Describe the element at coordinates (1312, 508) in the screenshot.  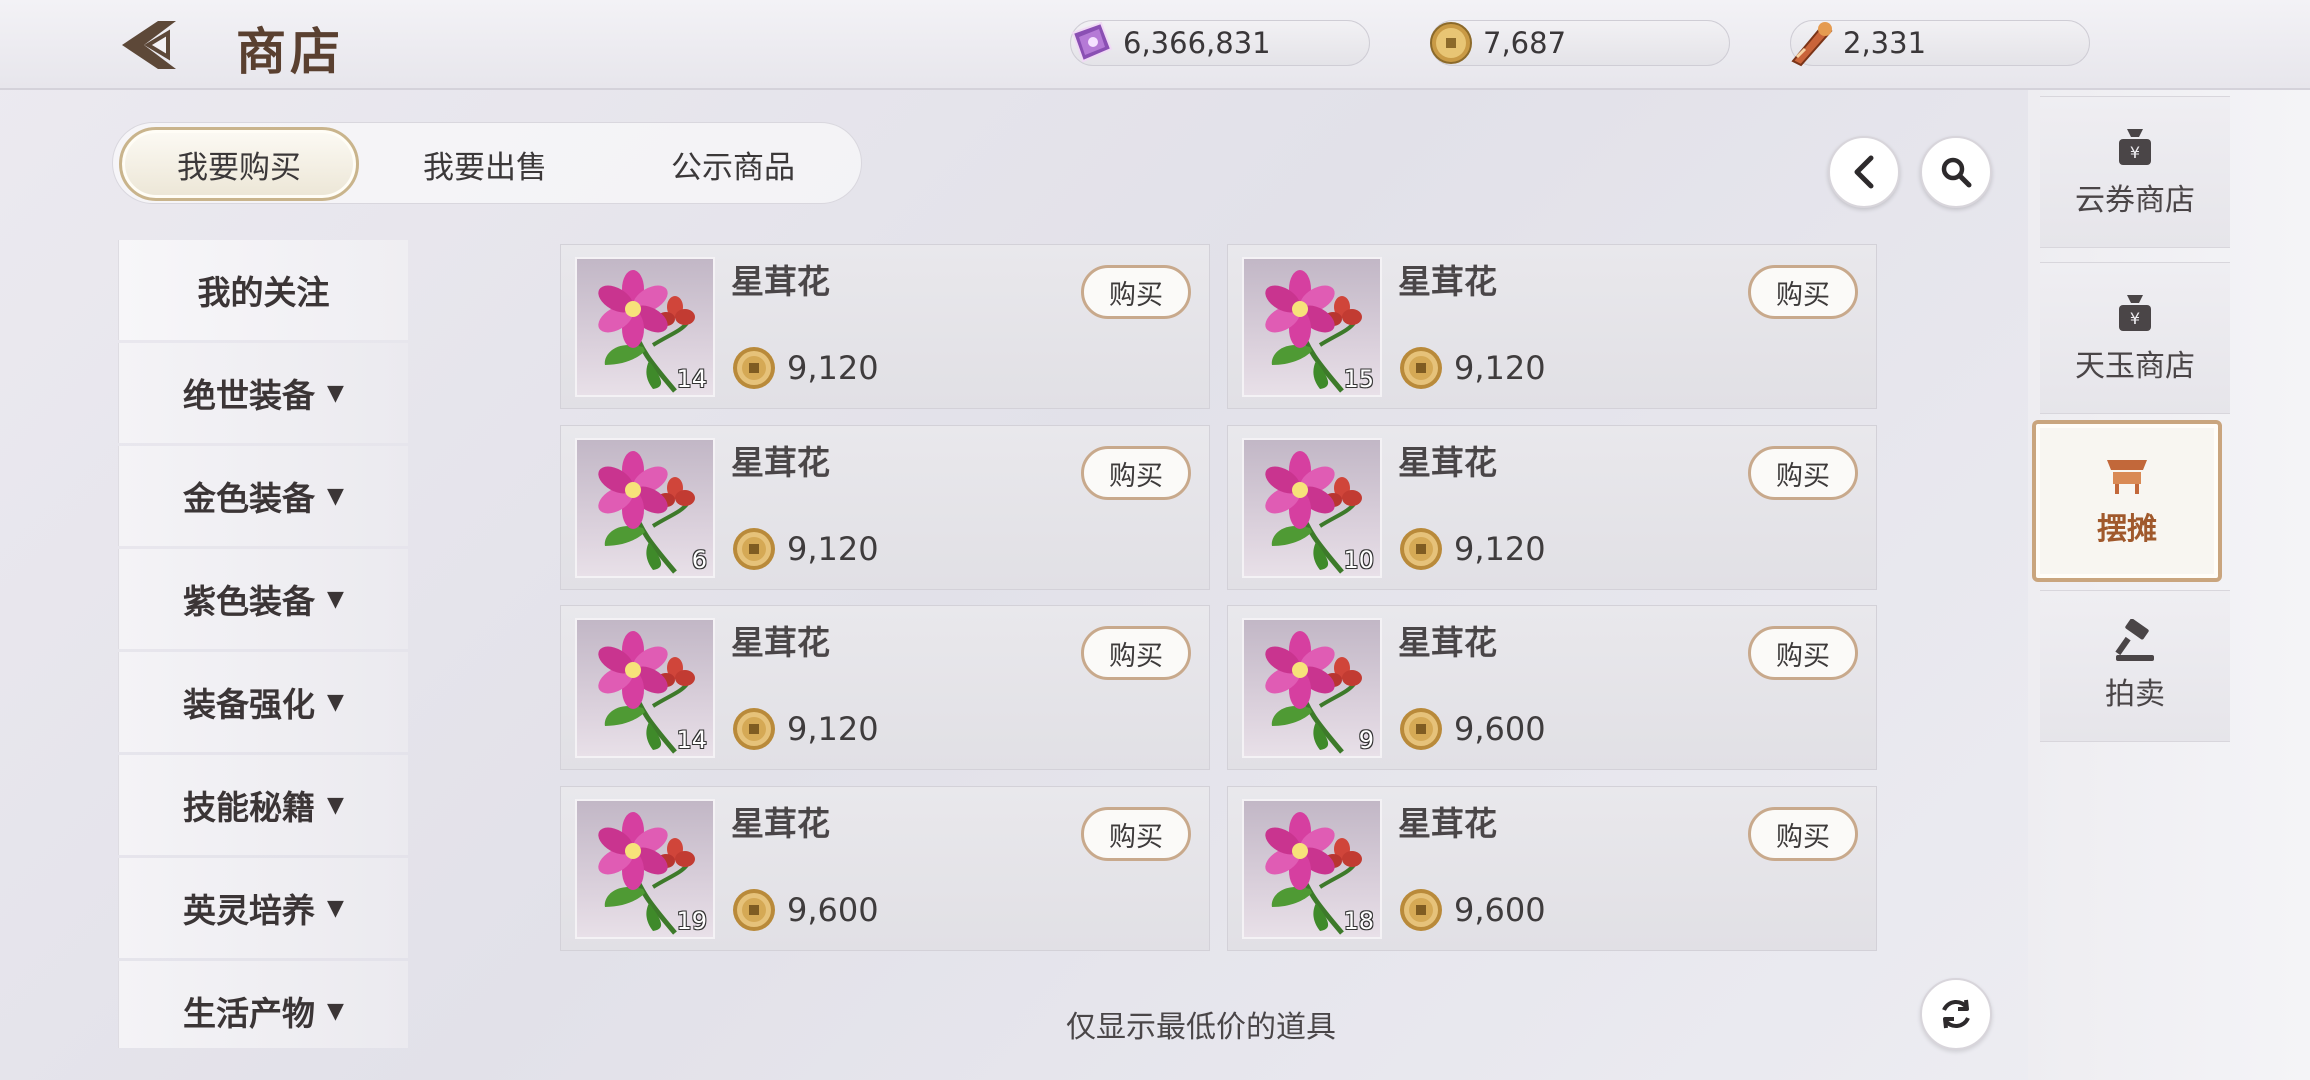
I see `item-thumbnail: 10` at that location.